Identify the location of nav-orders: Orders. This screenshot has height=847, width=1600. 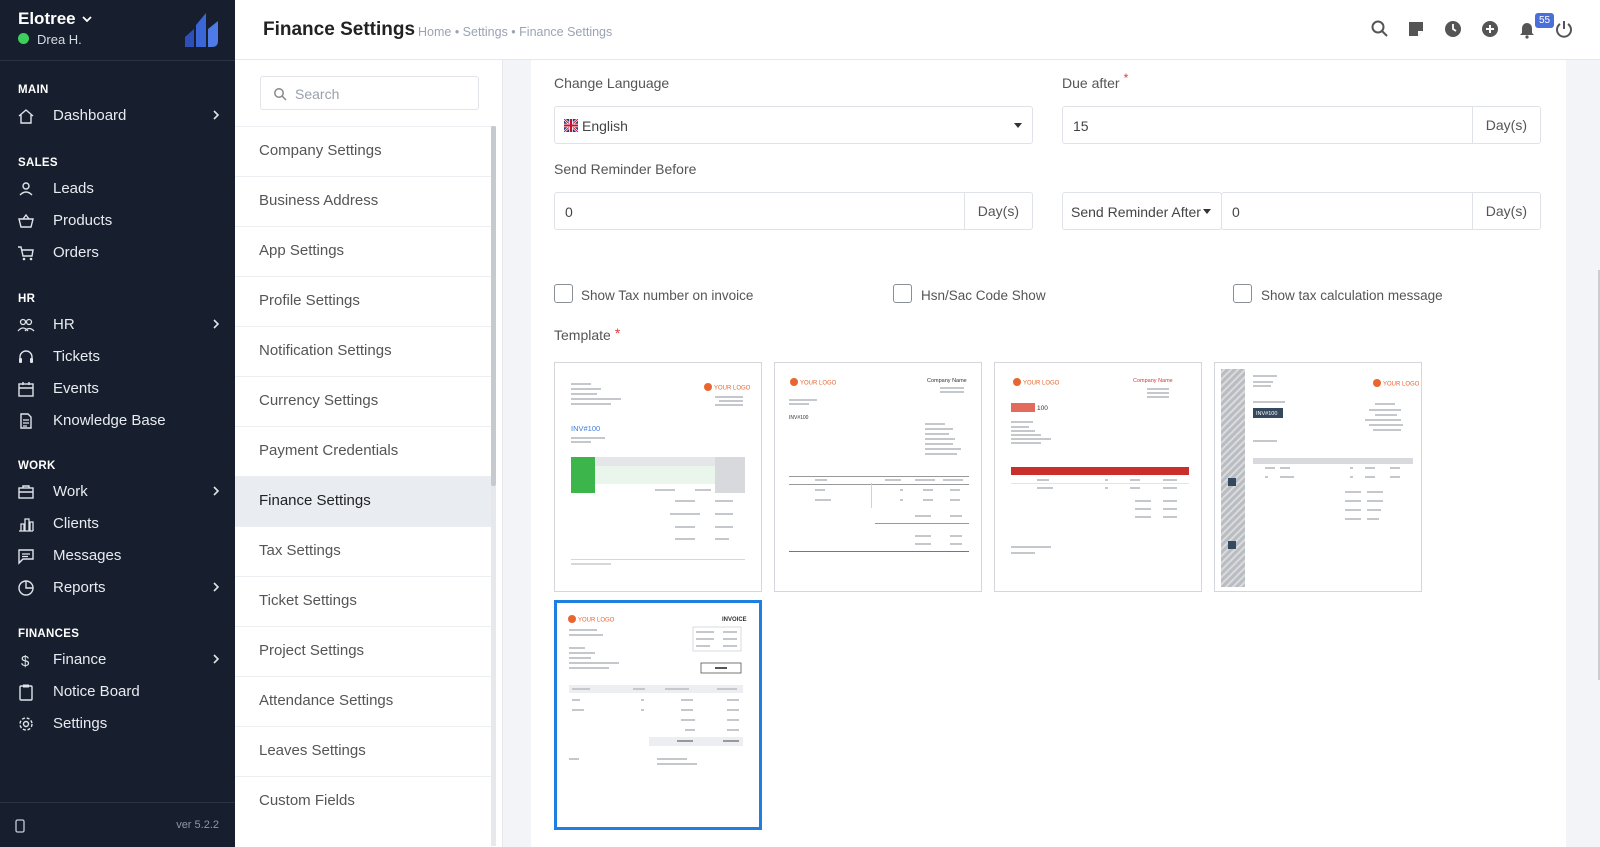
(117, 252).